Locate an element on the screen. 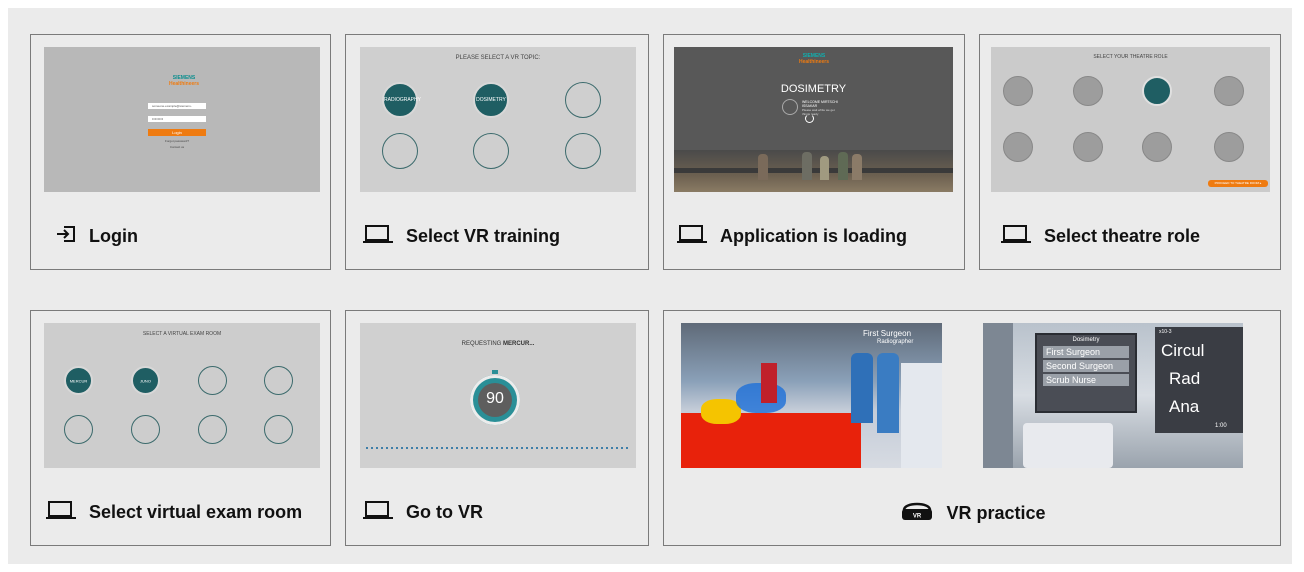  caption-go-vr: Go to VR is located at coordinates (422, 512).